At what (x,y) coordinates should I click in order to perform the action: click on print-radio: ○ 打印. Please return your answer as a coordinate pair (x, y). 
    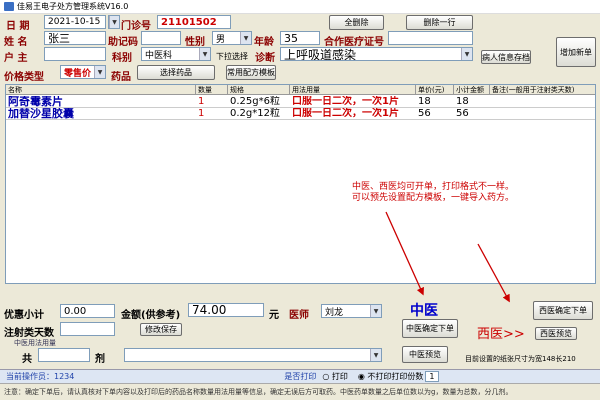
    Looking at the image, I should click on (335, 376).